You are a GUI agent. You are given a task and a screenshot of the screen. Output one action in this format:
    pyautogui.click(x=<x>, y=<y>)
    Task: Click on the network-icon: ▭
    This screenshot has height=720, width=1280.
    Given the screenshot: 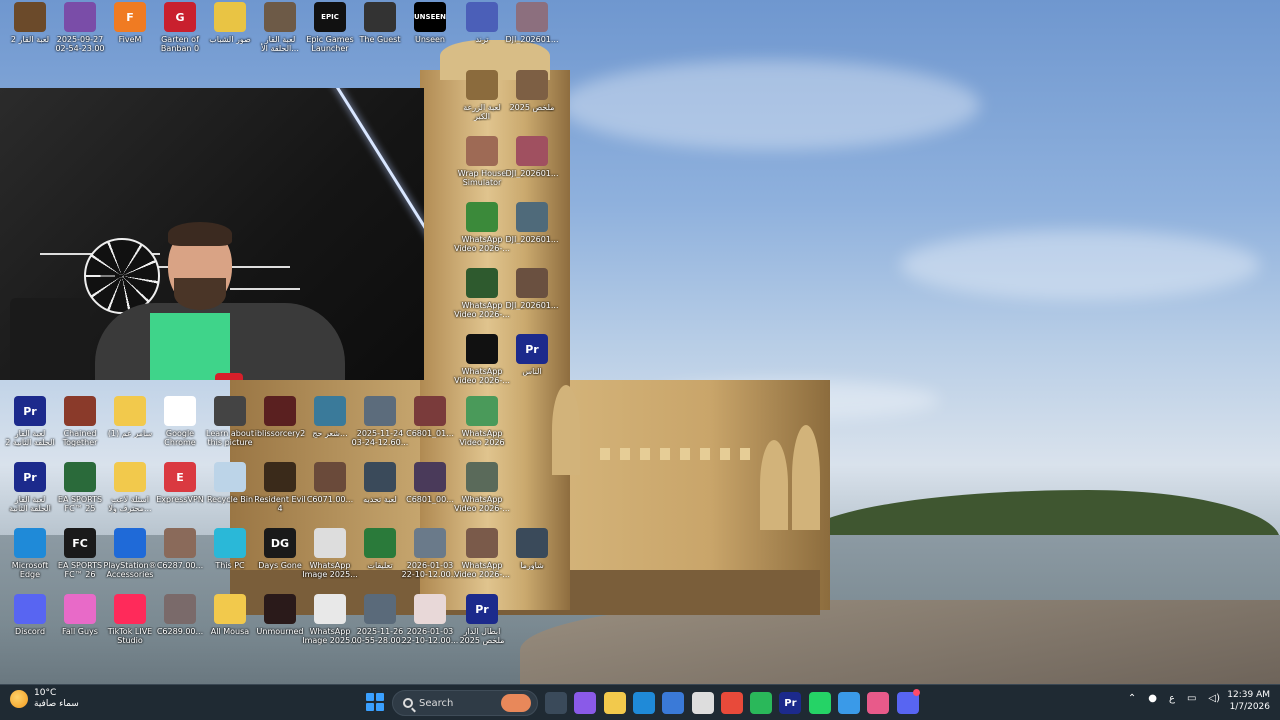 What is the action you would take?
    pyautogui.click(x=1191, y=698)
    